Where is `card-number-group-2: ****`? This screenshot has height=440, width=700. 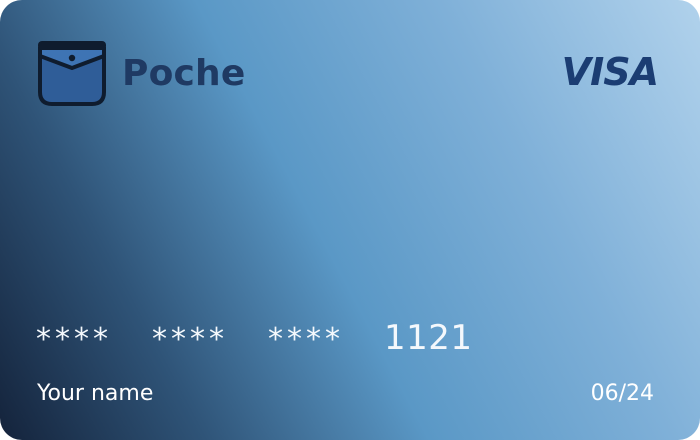 card-number-group-2: **** is located at coordinates (190, 339).